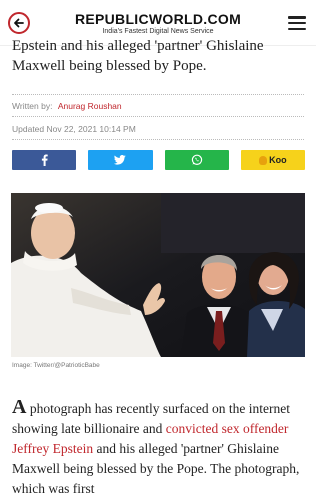  I want to click on whatsapp-share-button, so click(196, 160).